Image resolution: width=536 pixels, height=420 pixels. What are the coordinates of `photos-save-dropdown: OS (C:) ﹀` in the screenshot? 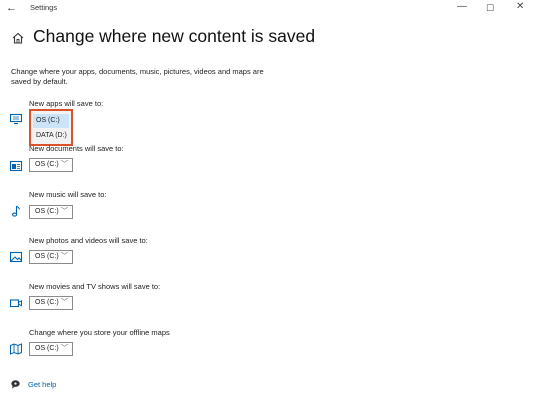 It's located at (51, 257).